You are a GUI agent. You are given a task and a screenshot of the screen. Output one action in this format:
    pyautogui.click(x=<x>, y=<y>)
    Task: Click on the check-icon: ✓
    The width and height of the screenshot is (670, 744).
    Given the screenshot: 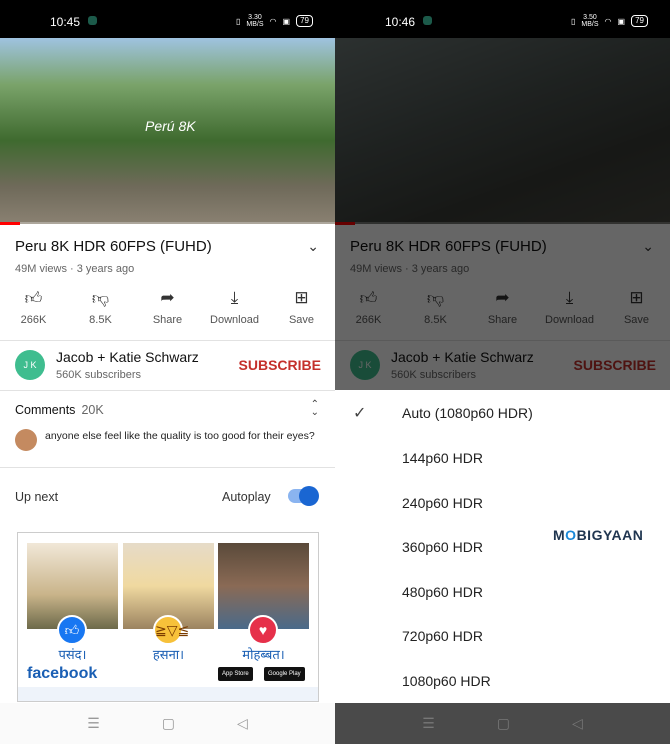 What is the action you would take?
    pyautogui.click(x=360, y=413)
    